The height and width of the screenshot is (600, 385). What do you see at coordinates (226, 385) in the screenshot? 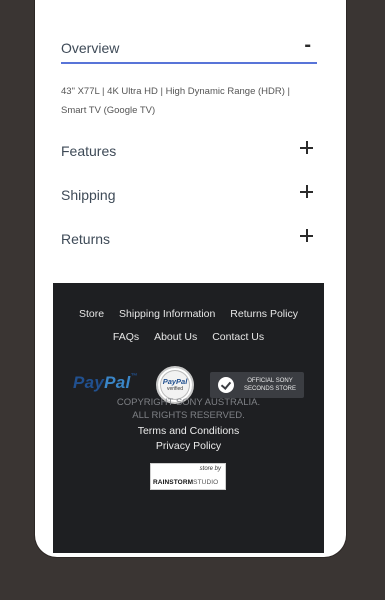
I see `check-circle-icon` at bounding box center [226, 385].